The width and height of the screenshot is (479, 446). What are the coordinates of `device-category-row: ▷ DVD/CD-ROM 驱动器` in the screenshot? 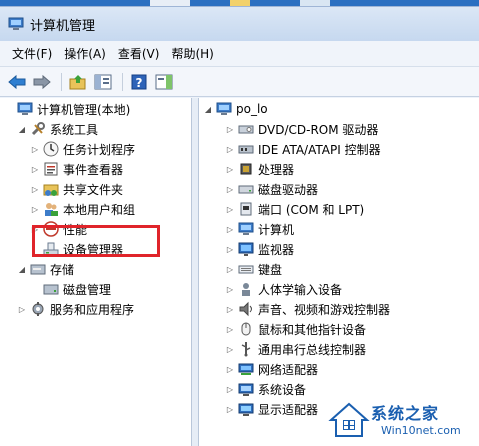 It's located at (302, 129).